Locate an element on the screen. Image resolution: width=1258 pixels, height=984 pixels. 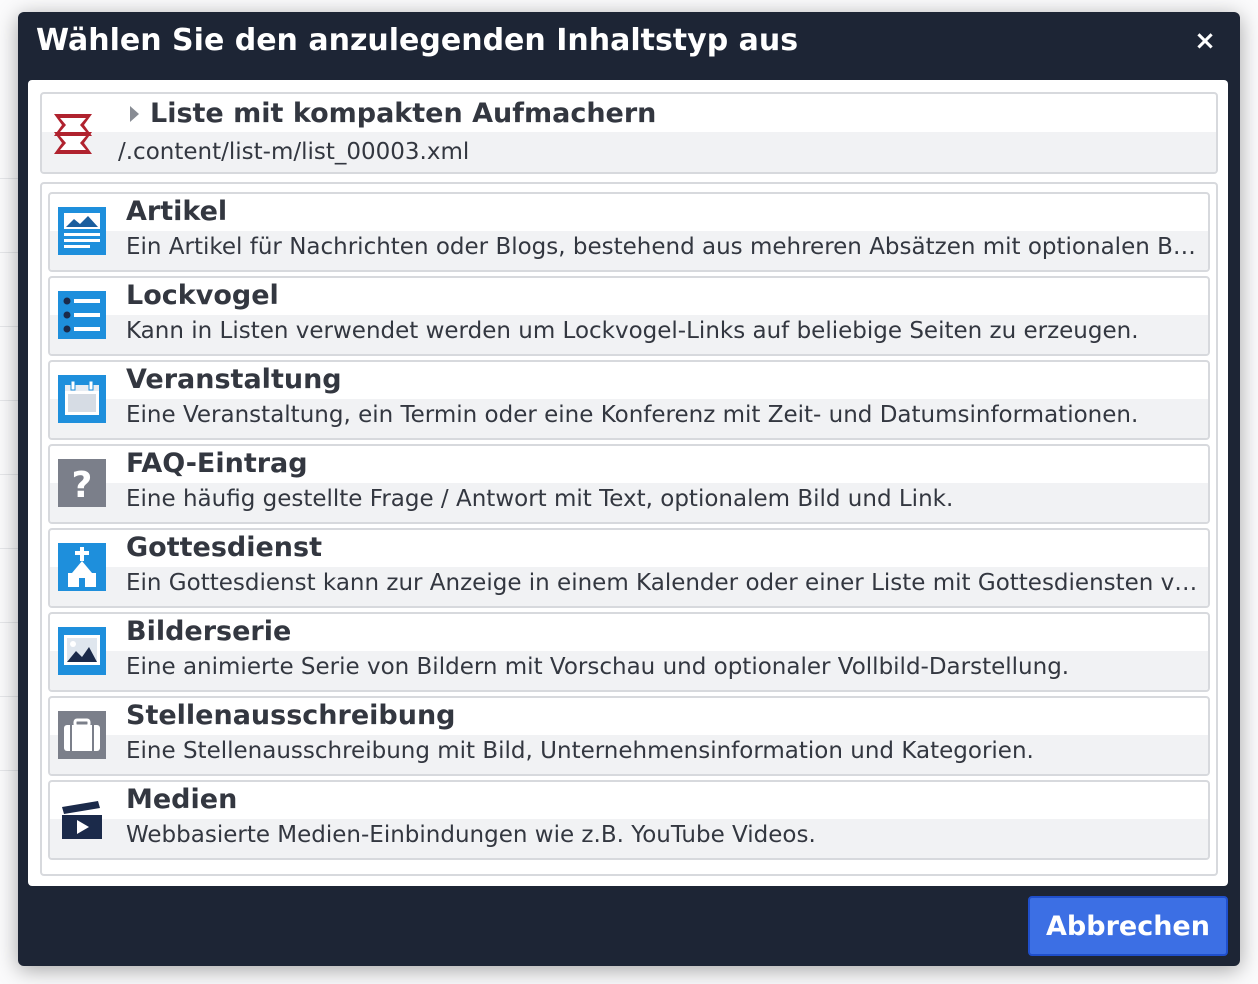
question-icon: ? is located at coordinates (82, 483).